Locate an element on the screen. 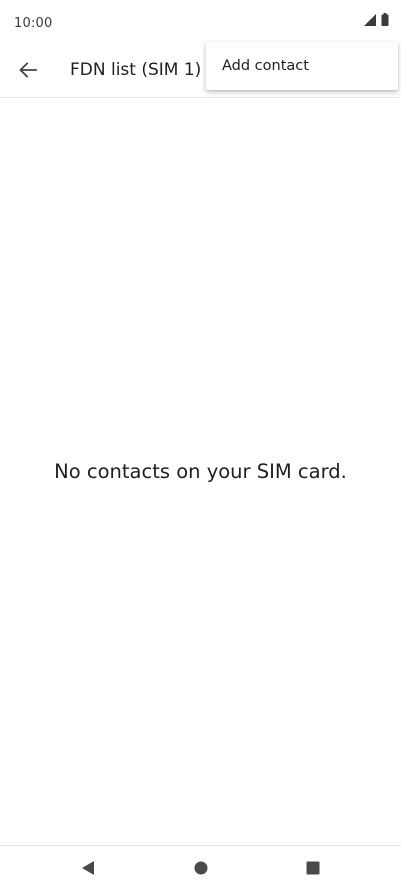  nav-back-button is located at coordinates (88, 870).